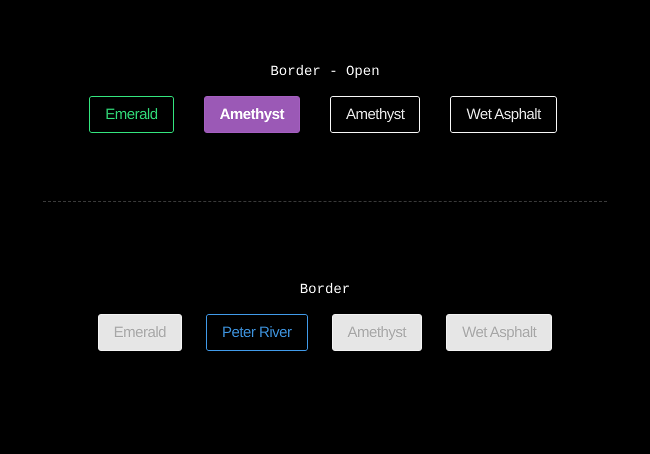 This screenshot has width=650, height=454. I want to click on button: Emerald, so click(131, 114).